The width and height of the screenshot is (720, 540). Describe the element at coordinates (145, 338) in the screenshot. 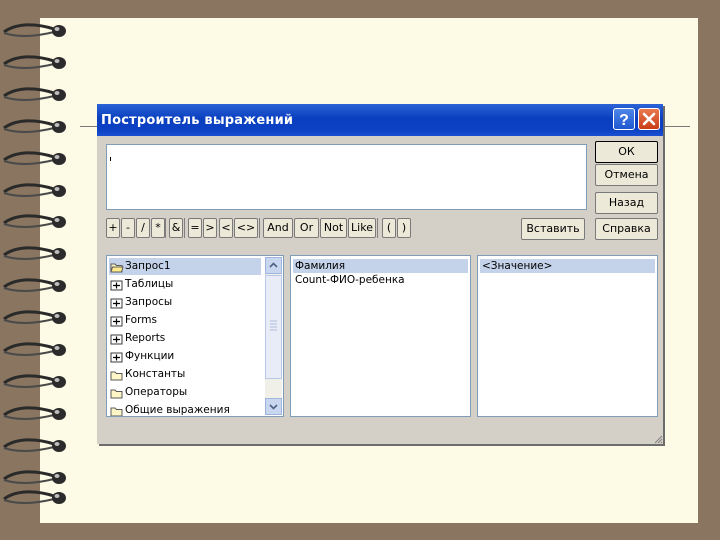

I see `tree-item-label: Reports` at that location.